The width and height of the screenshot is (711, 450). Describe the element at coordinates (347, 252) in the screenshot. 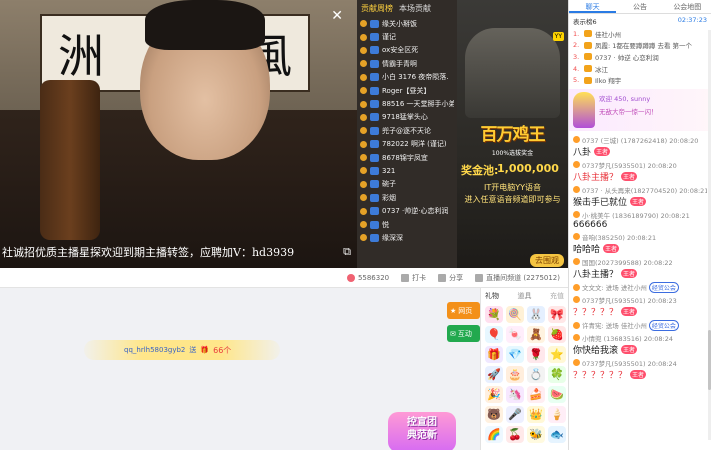

I see `share-icon: ⧉` at that location.